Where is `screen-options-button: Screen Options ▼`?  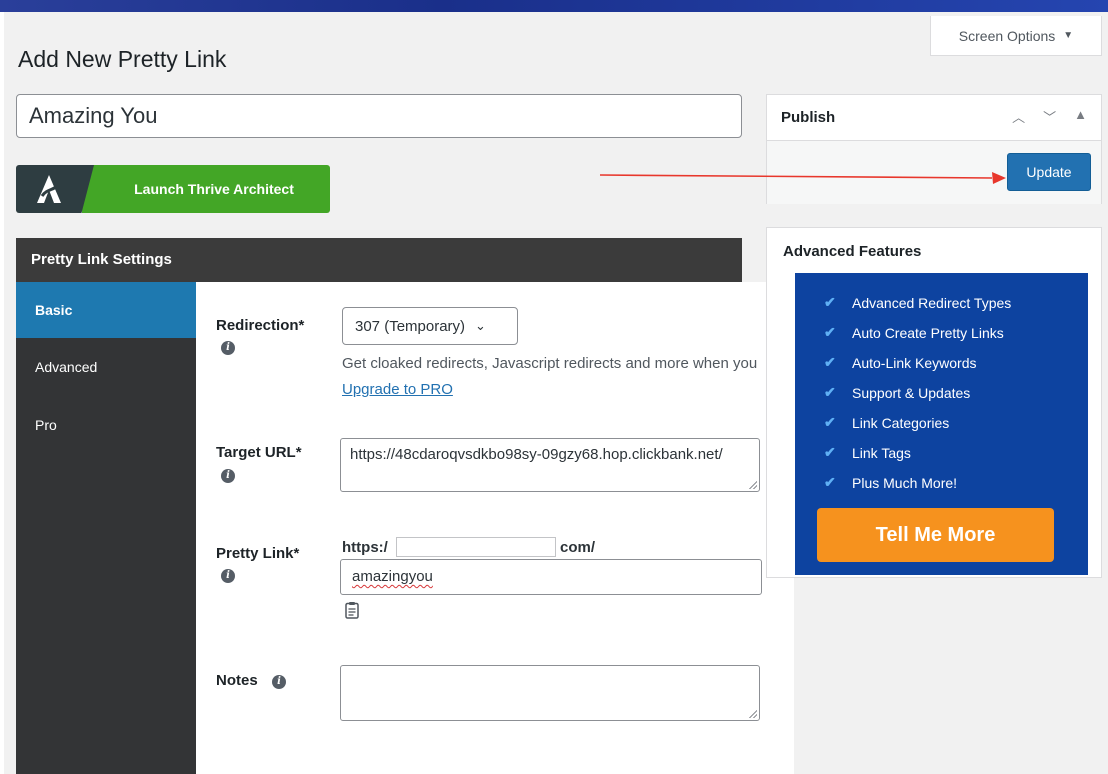
screen-options-button: Screen Options ▼ is located at coordinates (1016, 36).